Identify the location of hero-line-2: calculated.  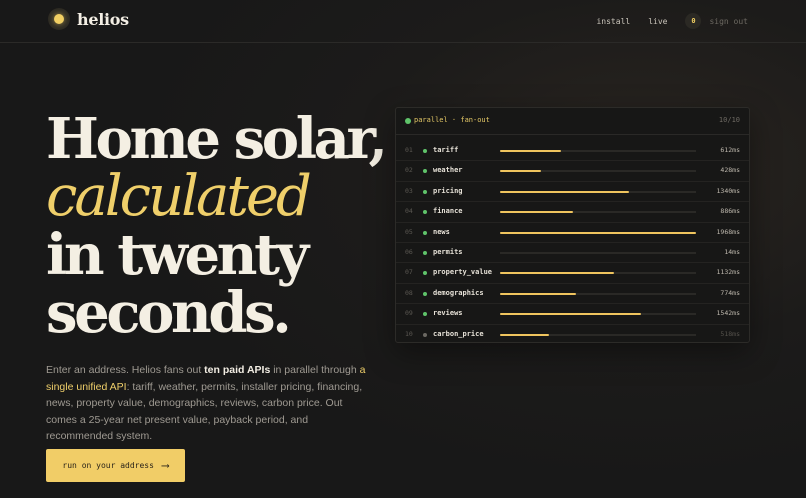
(179, 196).